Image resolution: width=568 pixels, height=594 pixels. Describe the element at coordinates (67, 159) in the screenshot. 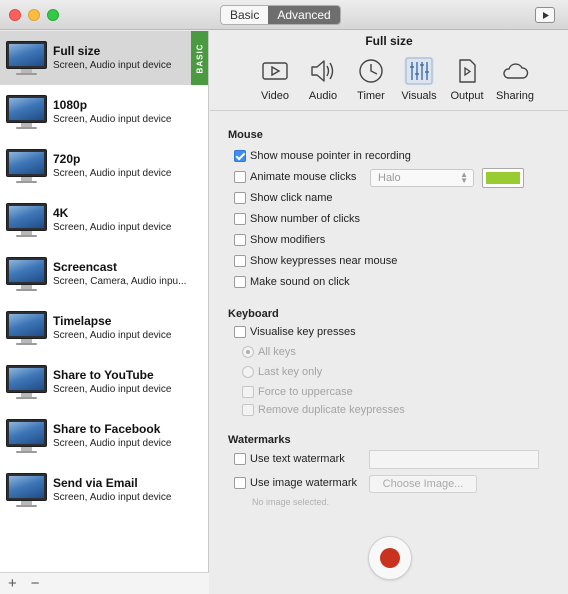

I see `preset-title: 720p` at that location.